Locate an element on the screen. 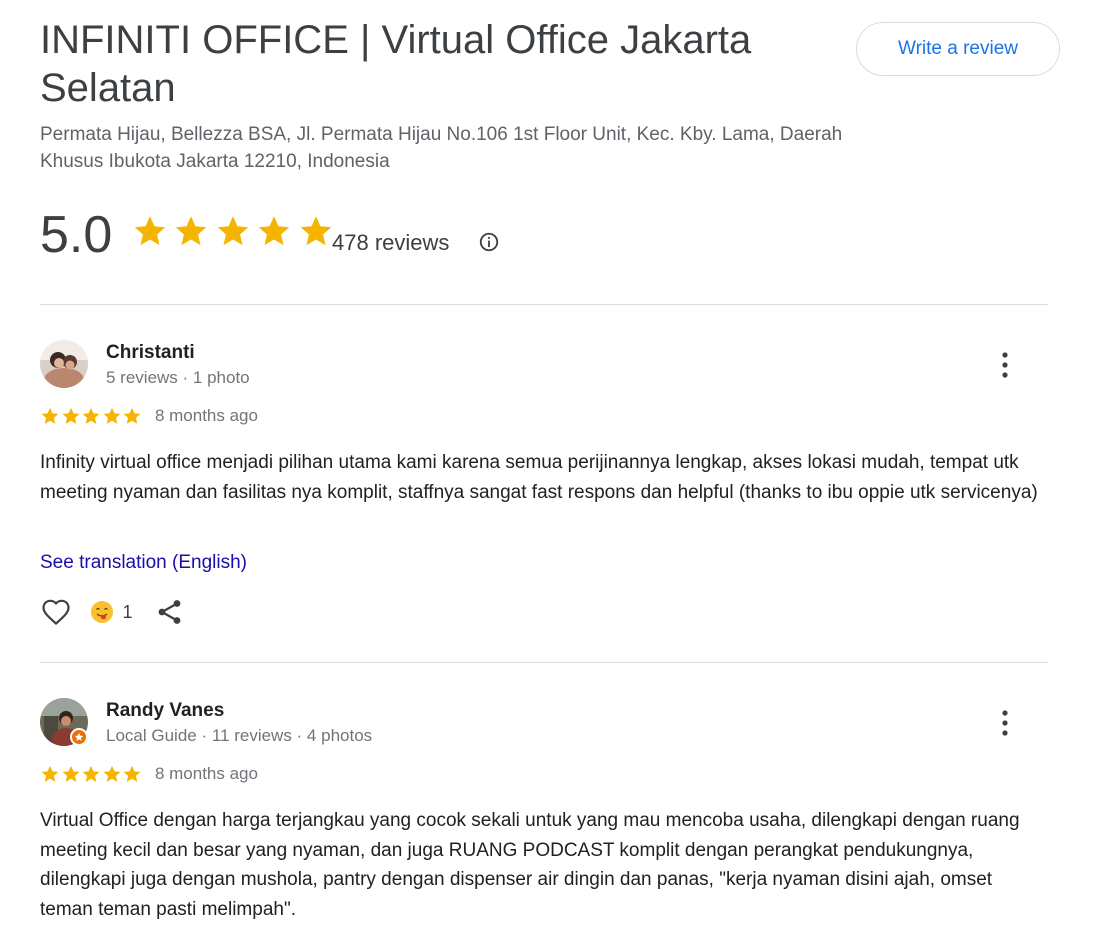  reaction-button: 1 is located at coordinates (111, 612).